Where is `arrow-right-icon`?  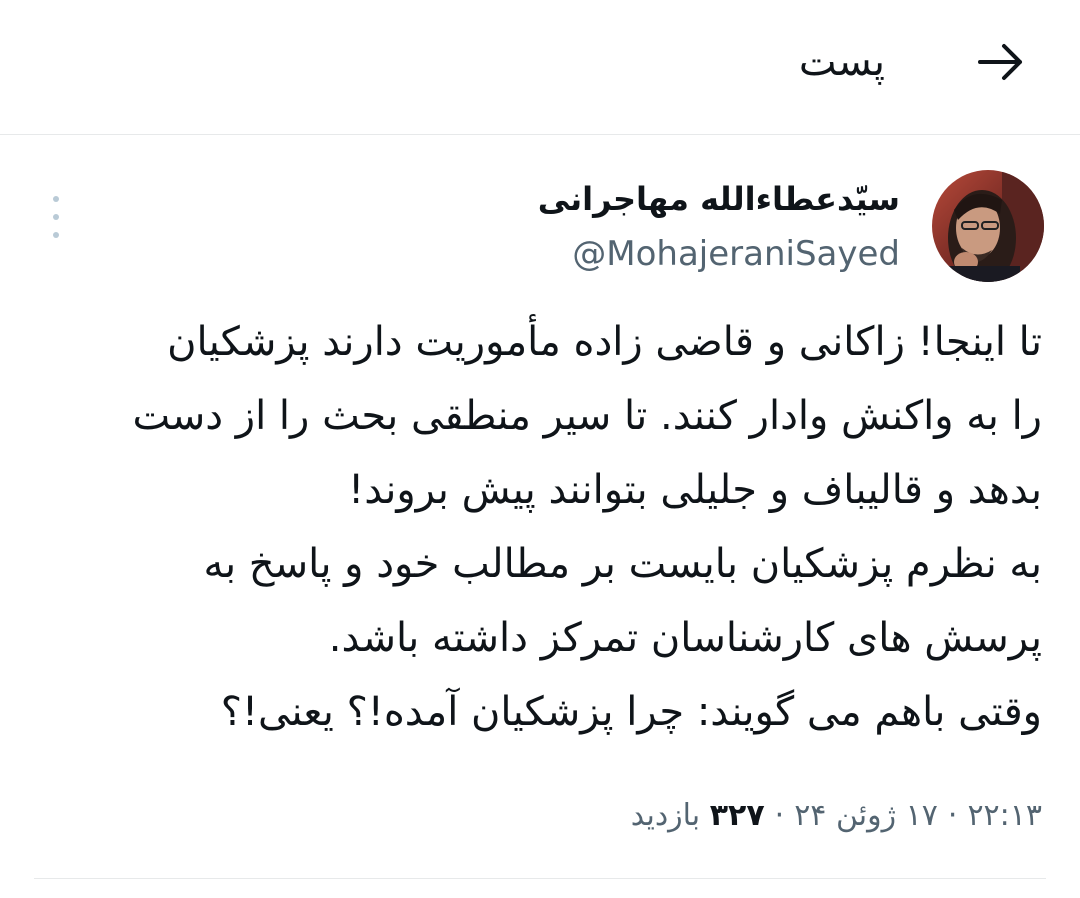
arrow-right-icon is located at coordinates (1000, 62).